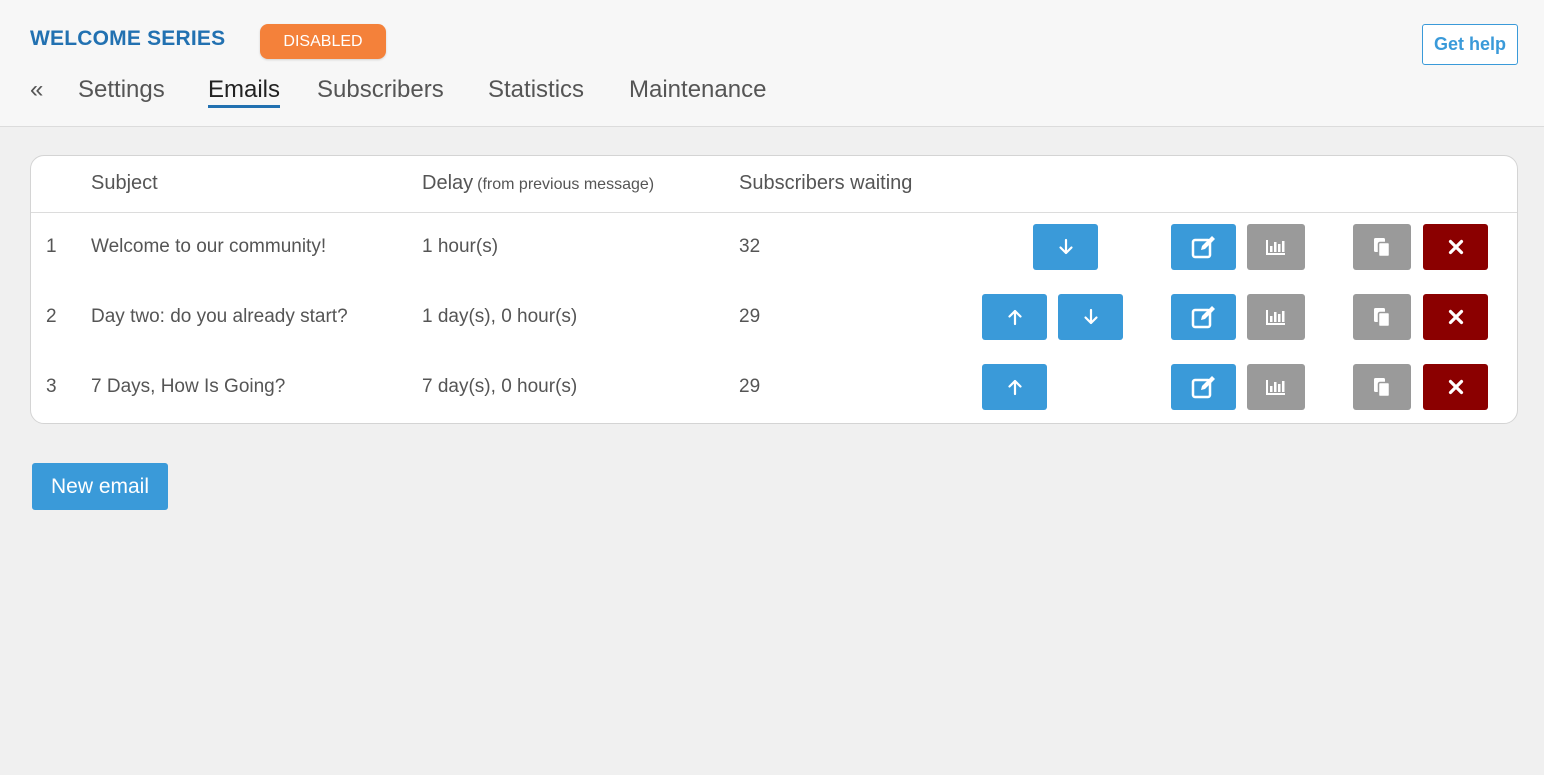 This screenshot has width=1544, height=775. I want to click on new-email-button: New email, so click(100, 486).